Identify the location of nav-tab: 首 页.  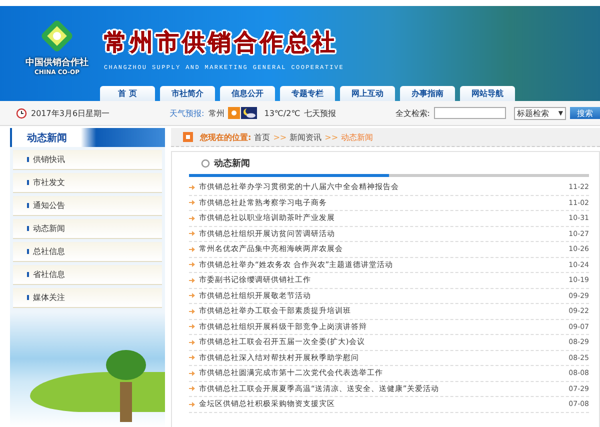
(127, 93).